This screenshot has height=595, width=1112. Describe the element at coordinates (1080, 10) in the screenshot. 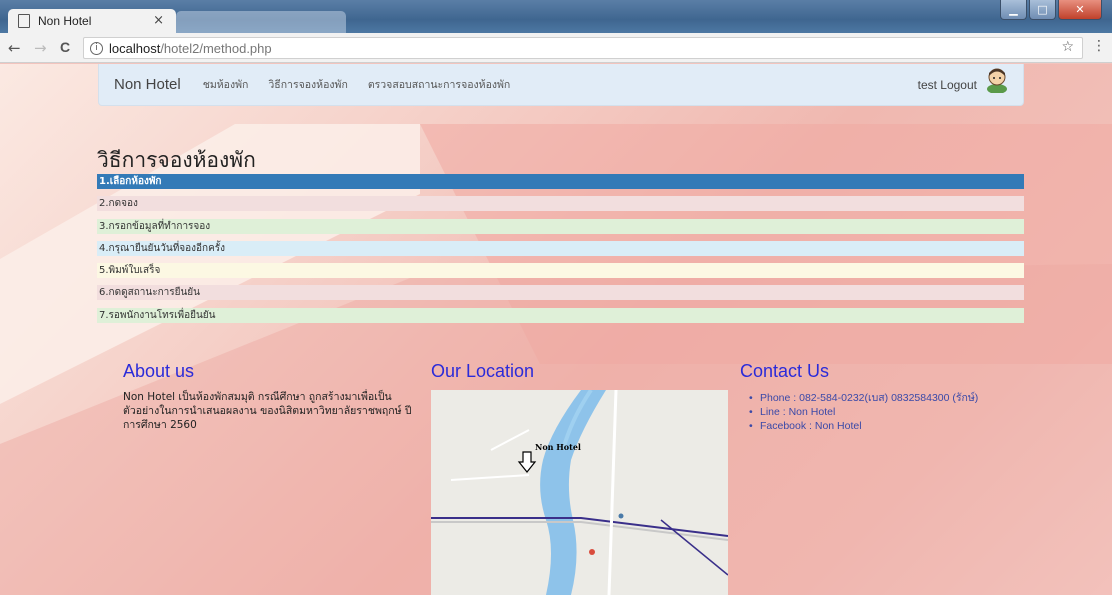

I see `close-window-button: ✕` at that location.